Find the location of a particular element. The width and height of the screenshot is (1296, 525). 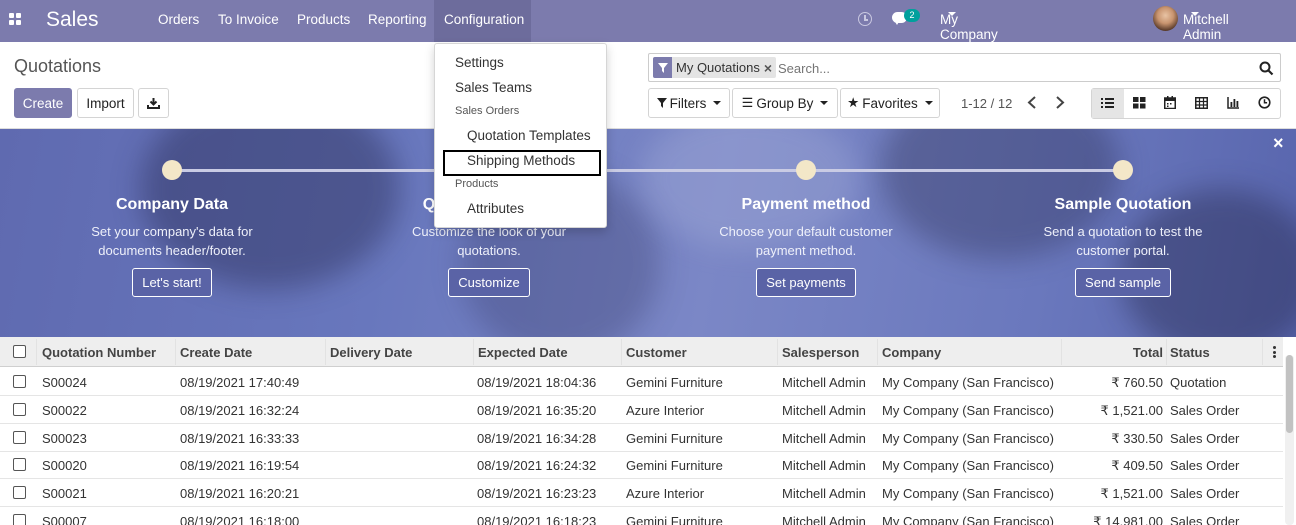

menu-header-products: Products is located at coordinates (477, 184).